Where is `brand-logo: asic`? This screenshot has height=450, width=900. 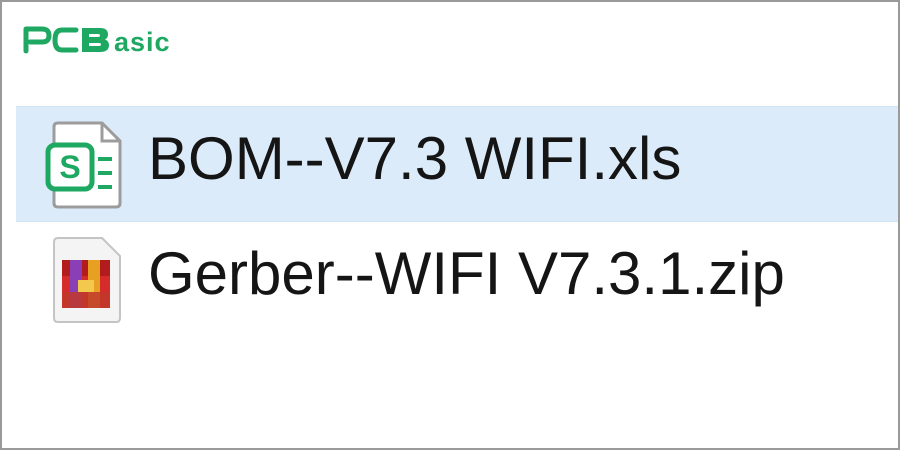
brand-logo: asic is located at coordinates (113, 41).